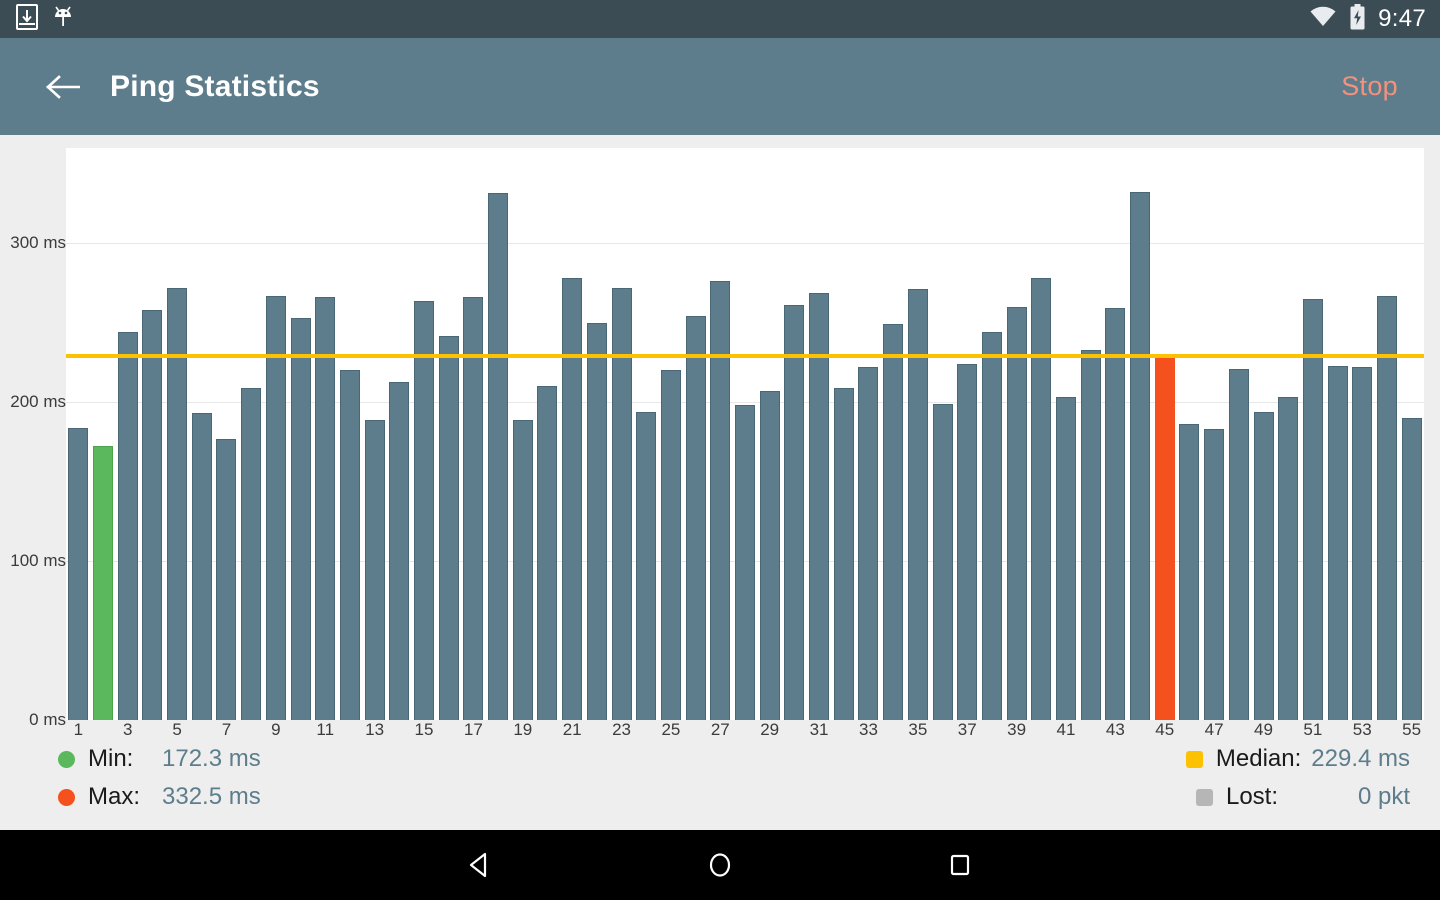 Image resolution: width=1440 pixels, height=900 pixels. I want to click on legend-item-max: Max: 332.5 ms, so click(159, 797).